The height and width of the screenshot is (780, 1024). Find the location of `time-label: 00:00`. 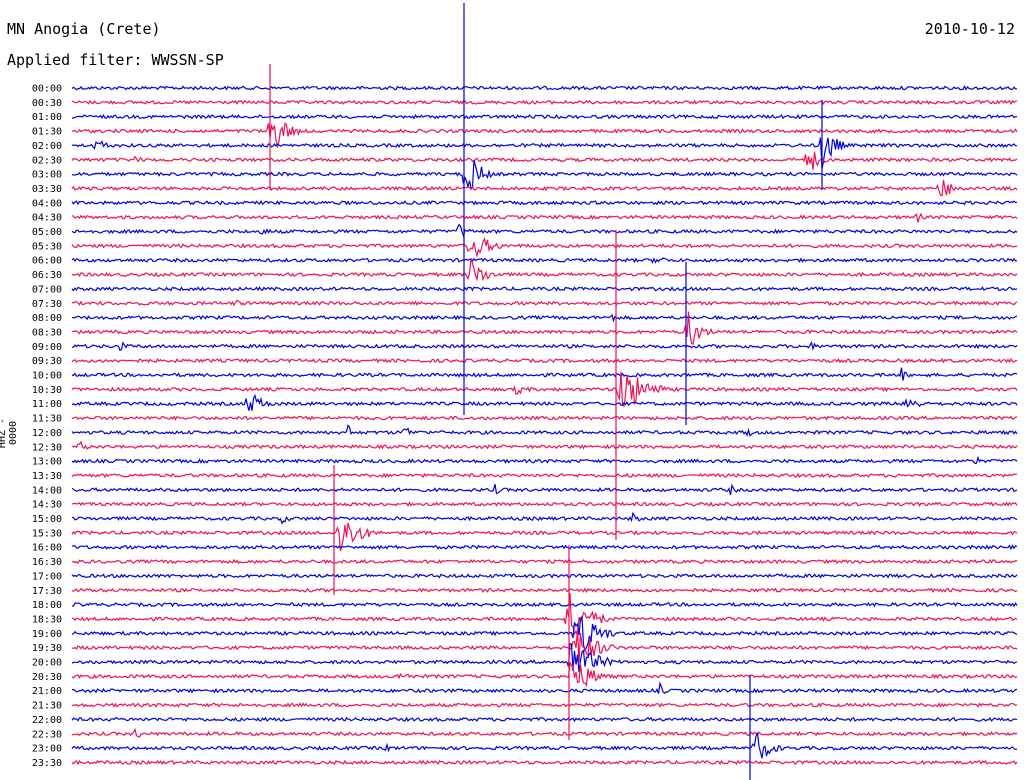

time-label: 00:00 is located at coordinates (47, 89).